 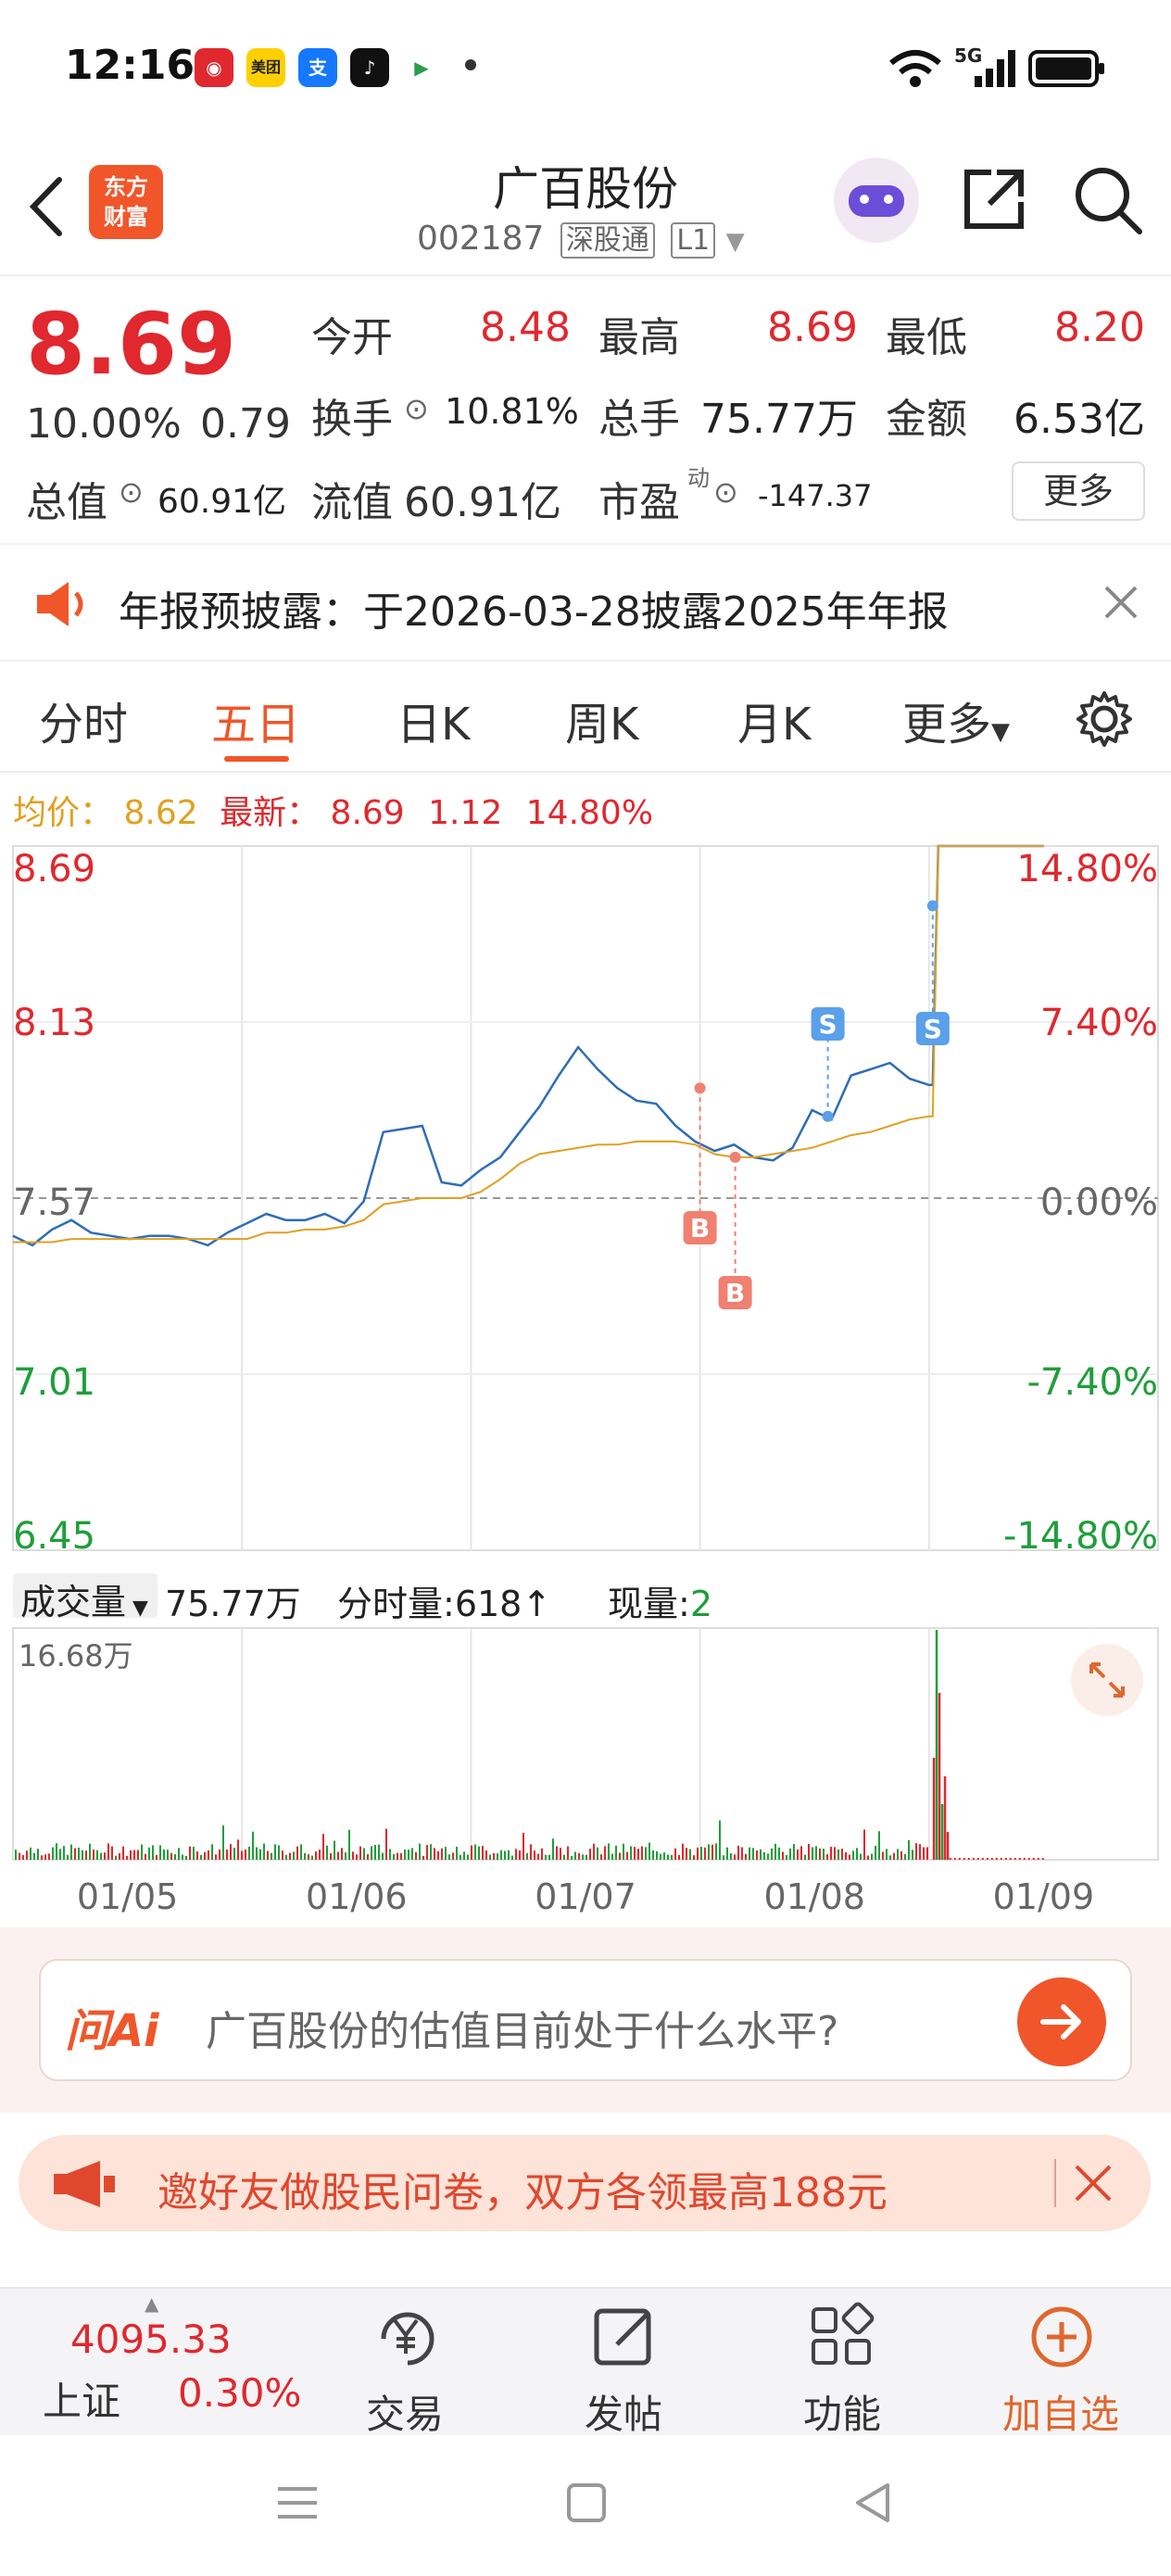 What do you see at coordinates (1079, 491) in the screenshot?
I see `more-quote-button: 更多` at bounding box center [1079, 491].